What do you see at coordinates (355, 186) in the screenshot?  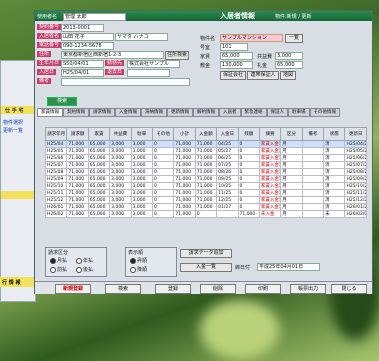 I see `table-cell: H25/10/25` at bounding box center [355, 186].